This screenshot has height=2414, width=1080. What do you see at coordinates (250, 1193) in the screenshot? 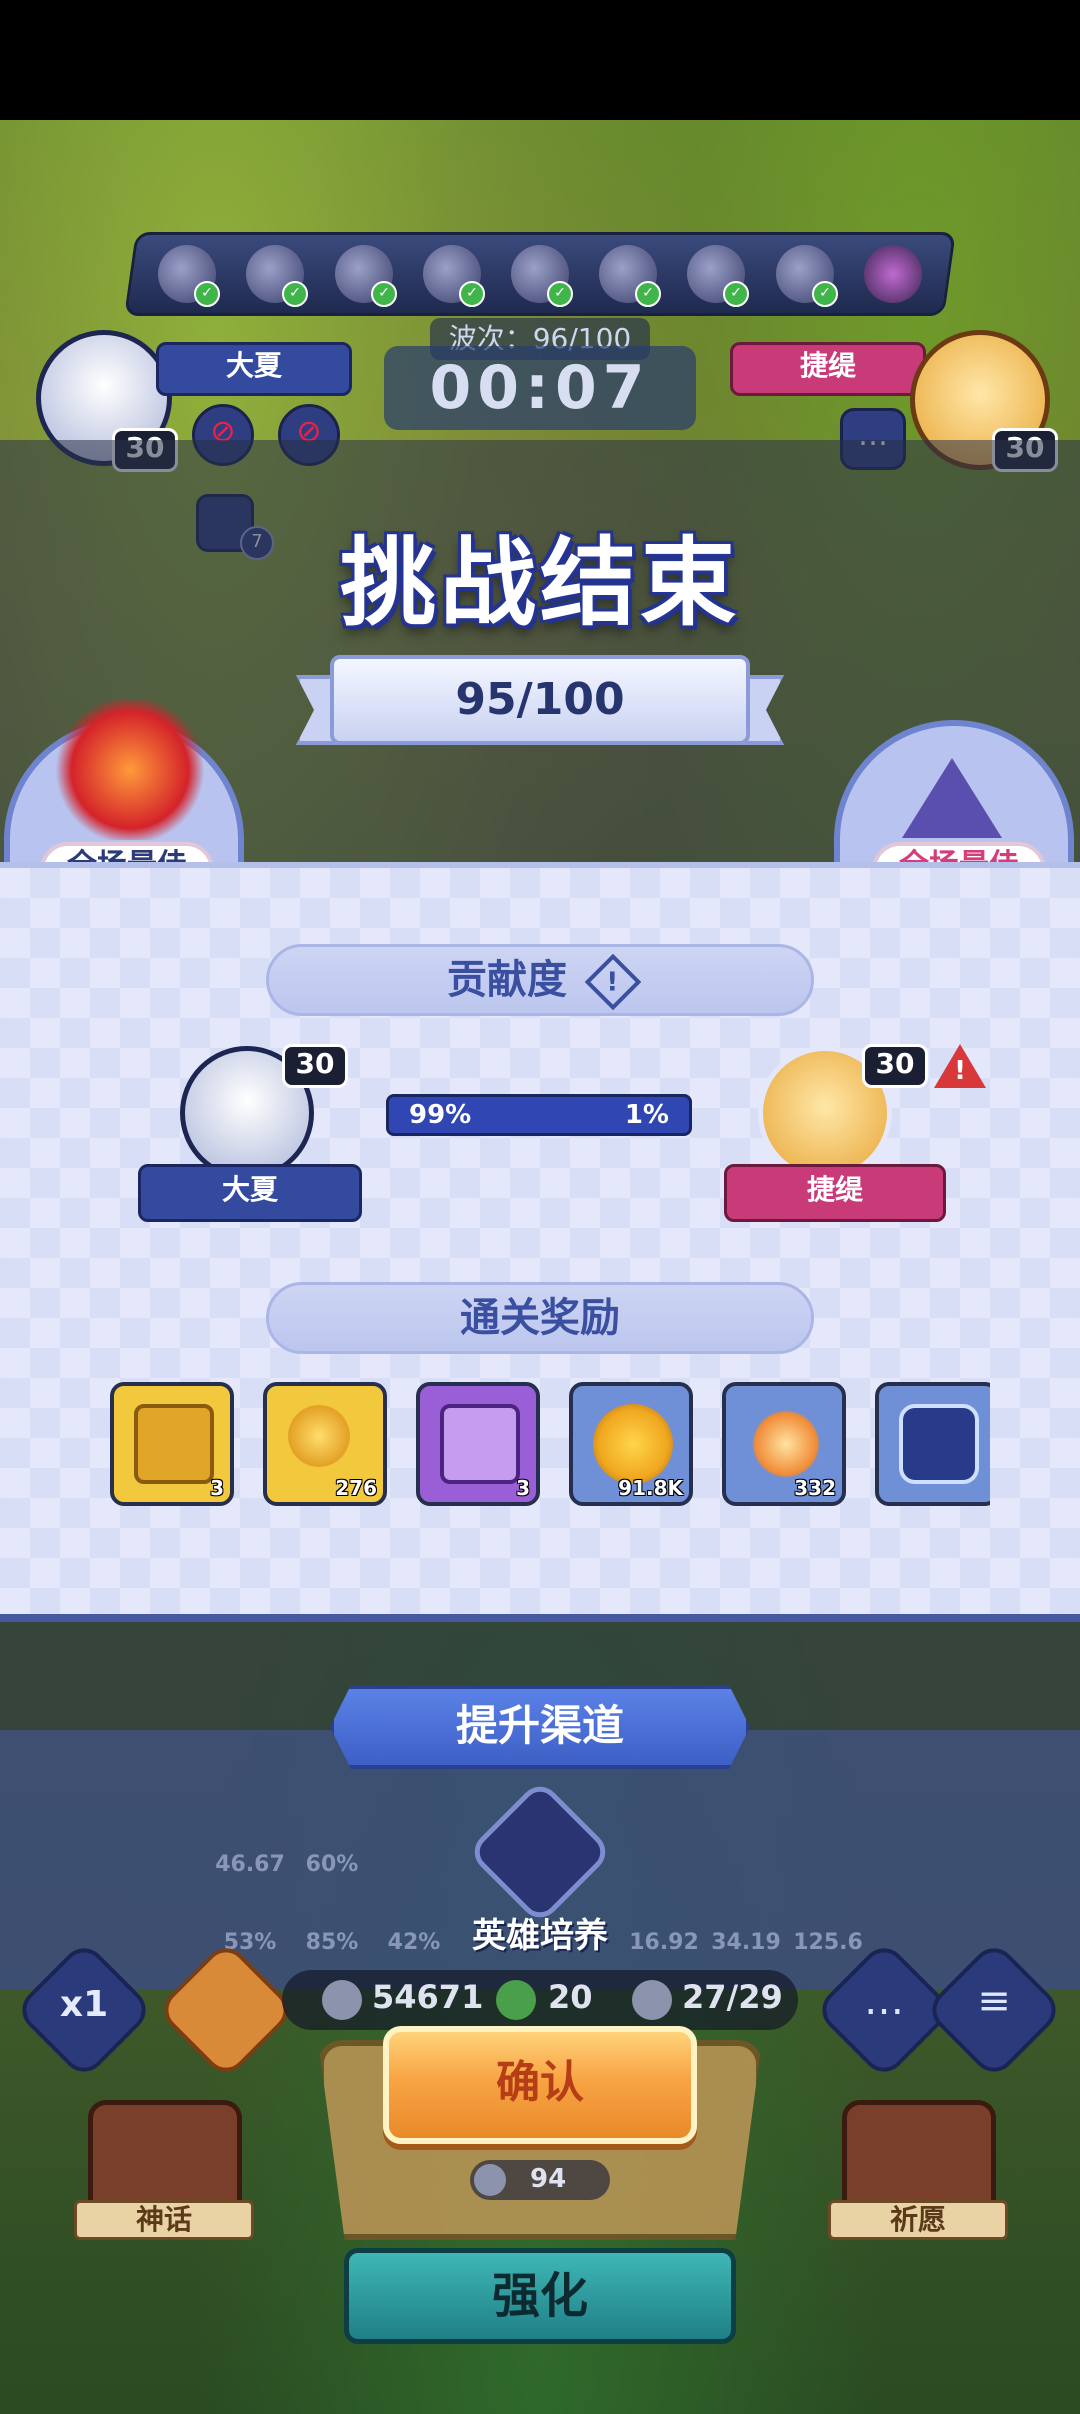
I see `contrib-left-name: 大夏` at bounding box center [250, 1193].